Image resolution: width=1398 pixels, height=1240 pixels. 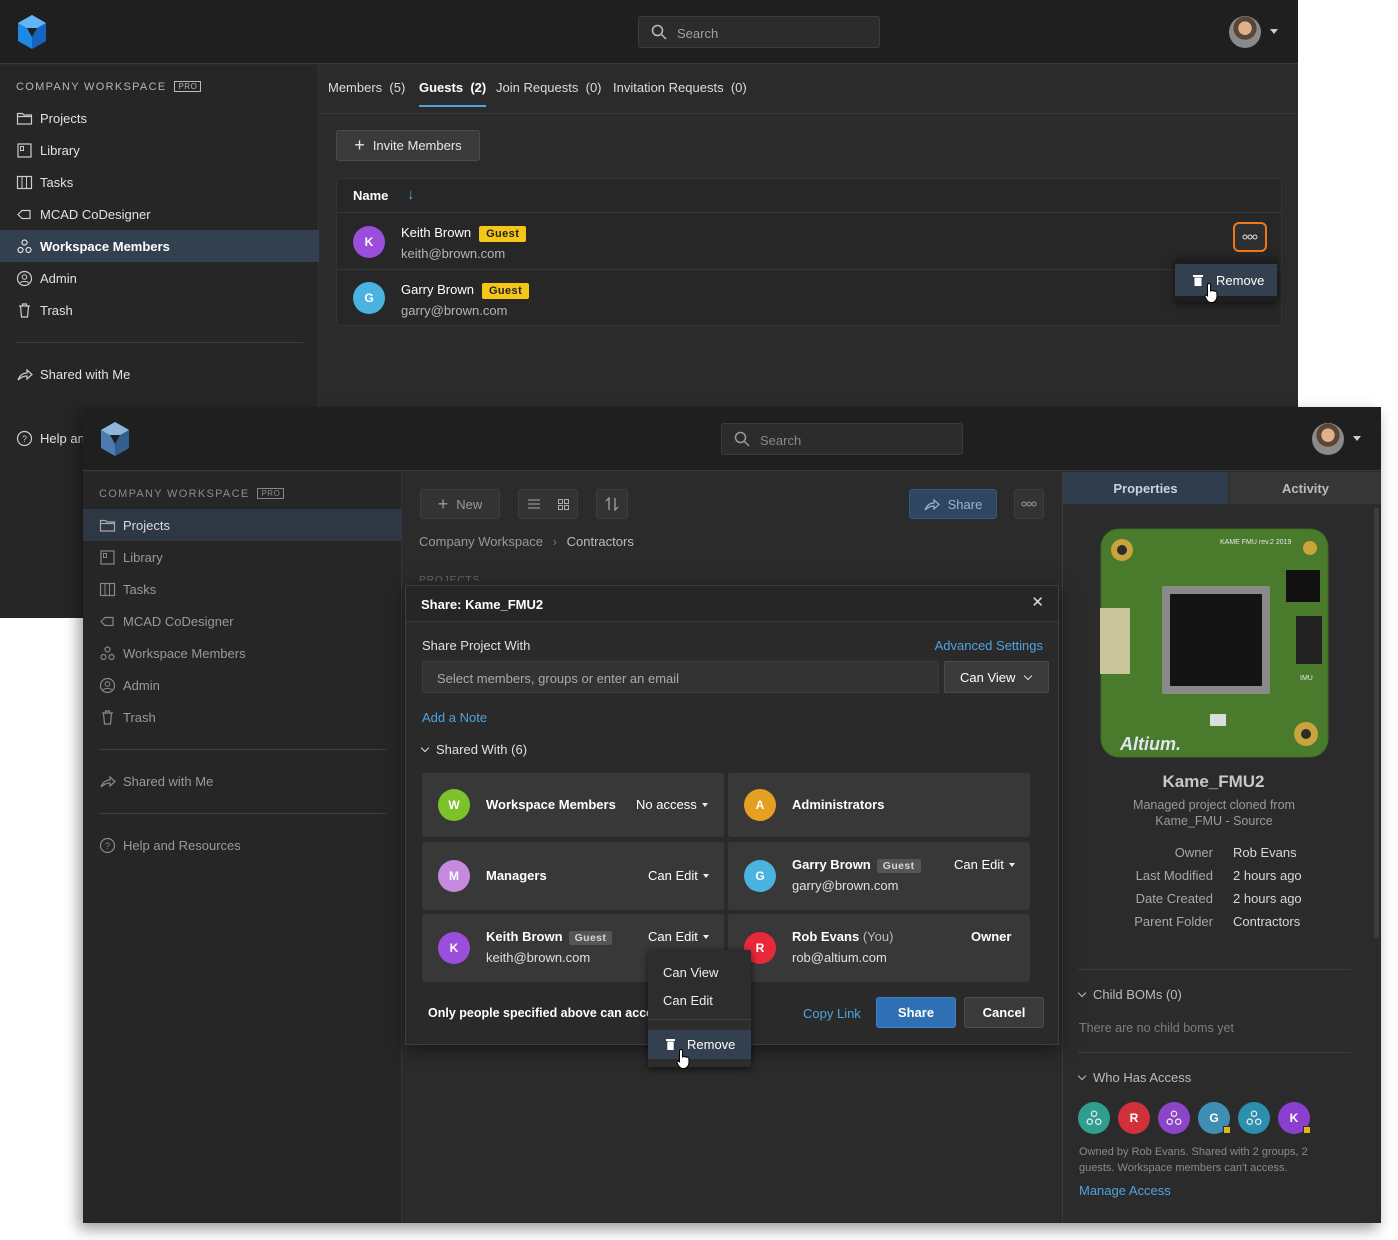 What do you see at coordinates (370, 195) in the screenshot?
I see `column-header-name: Name` at bounding box center [370, 195].